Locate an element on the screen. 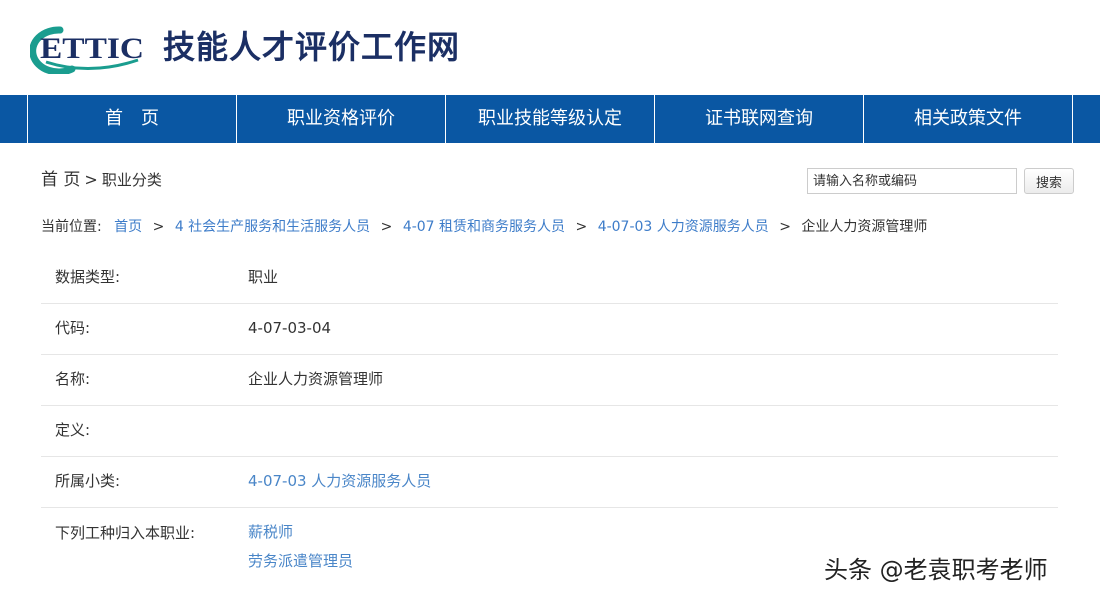  nav-item-policy-documents: 相关政策文件 is located at coordinates (968, 119).